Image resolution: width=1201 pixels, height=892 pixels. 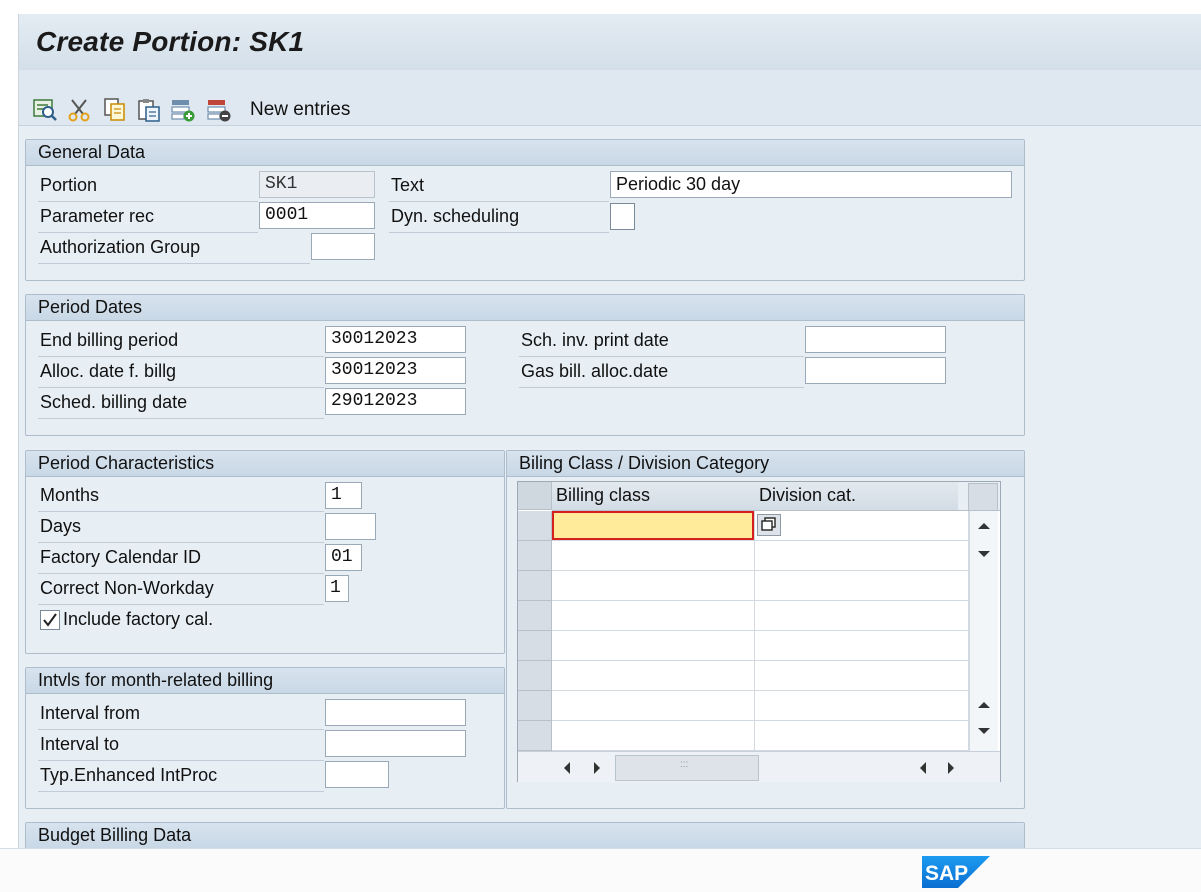 I want to click on horizontal-scrollbar: :::, so click(x=759, y=766).